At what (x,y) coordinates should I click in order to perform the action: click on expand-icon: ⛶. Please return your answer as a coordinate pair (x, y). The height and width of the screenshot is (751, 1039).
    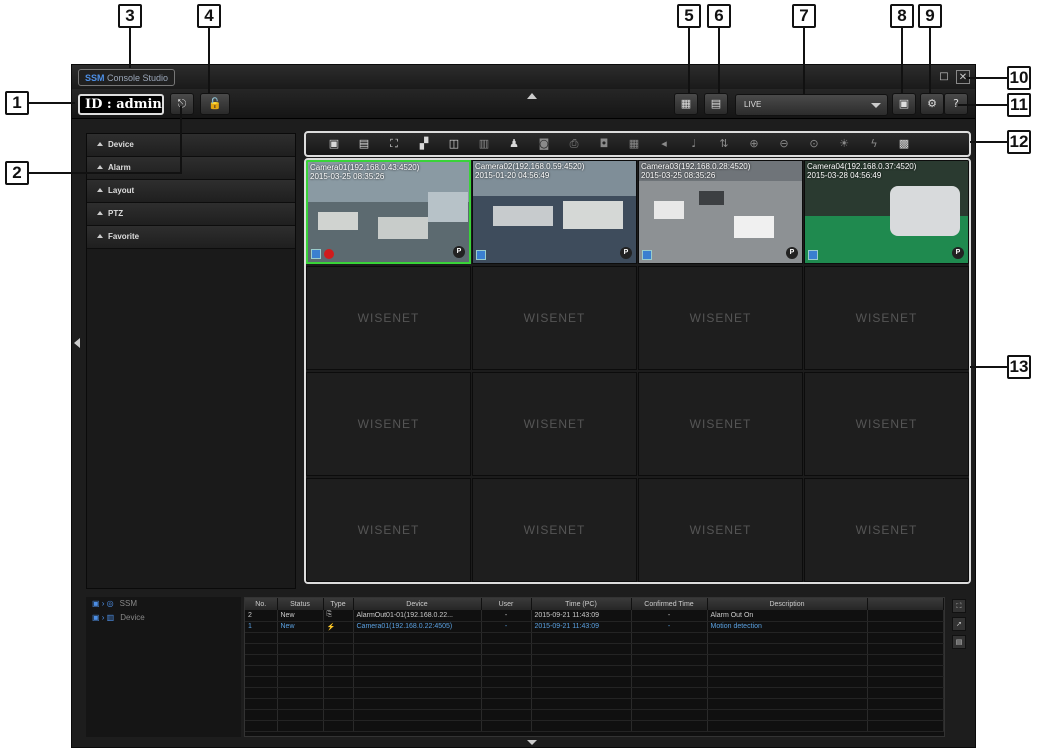
    Looking at the image, I should click on (959, 606).